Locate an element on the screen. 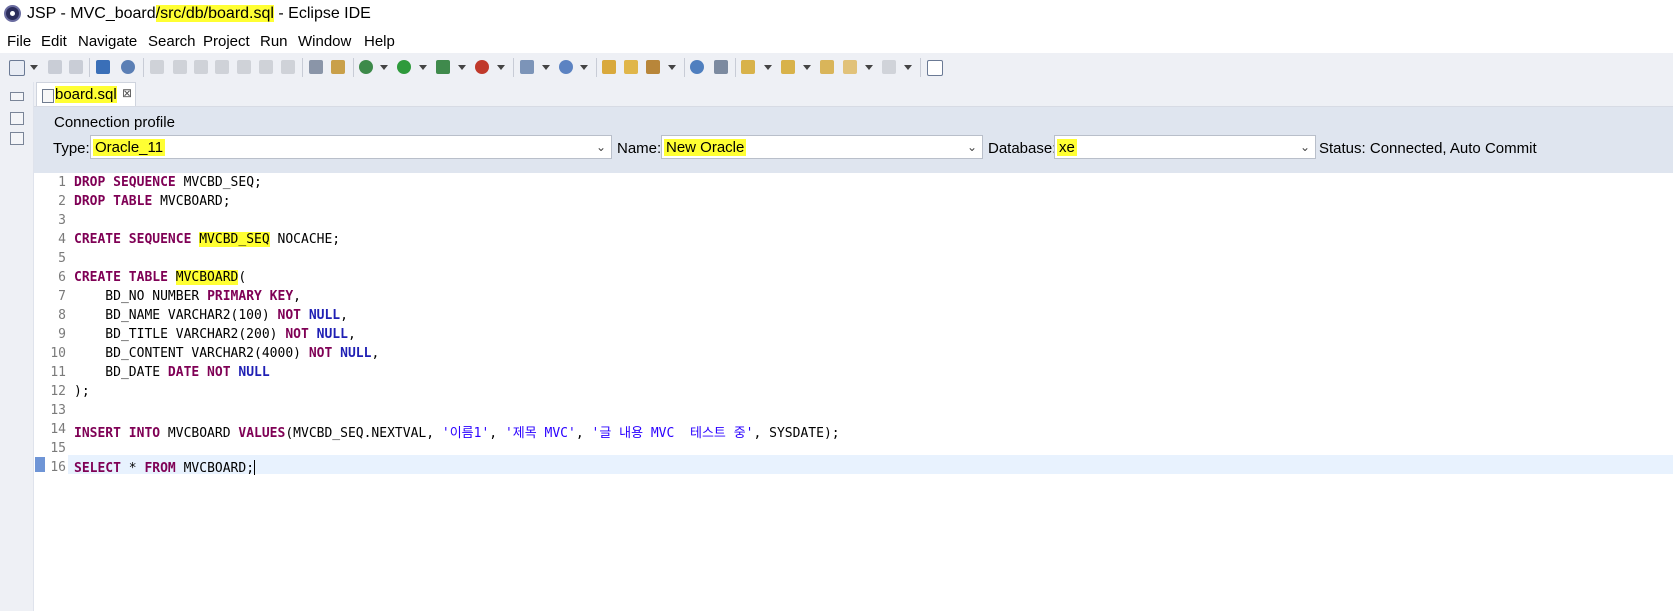  coverage-dropdown-arrow-icon is located at coordinates (462, 67).